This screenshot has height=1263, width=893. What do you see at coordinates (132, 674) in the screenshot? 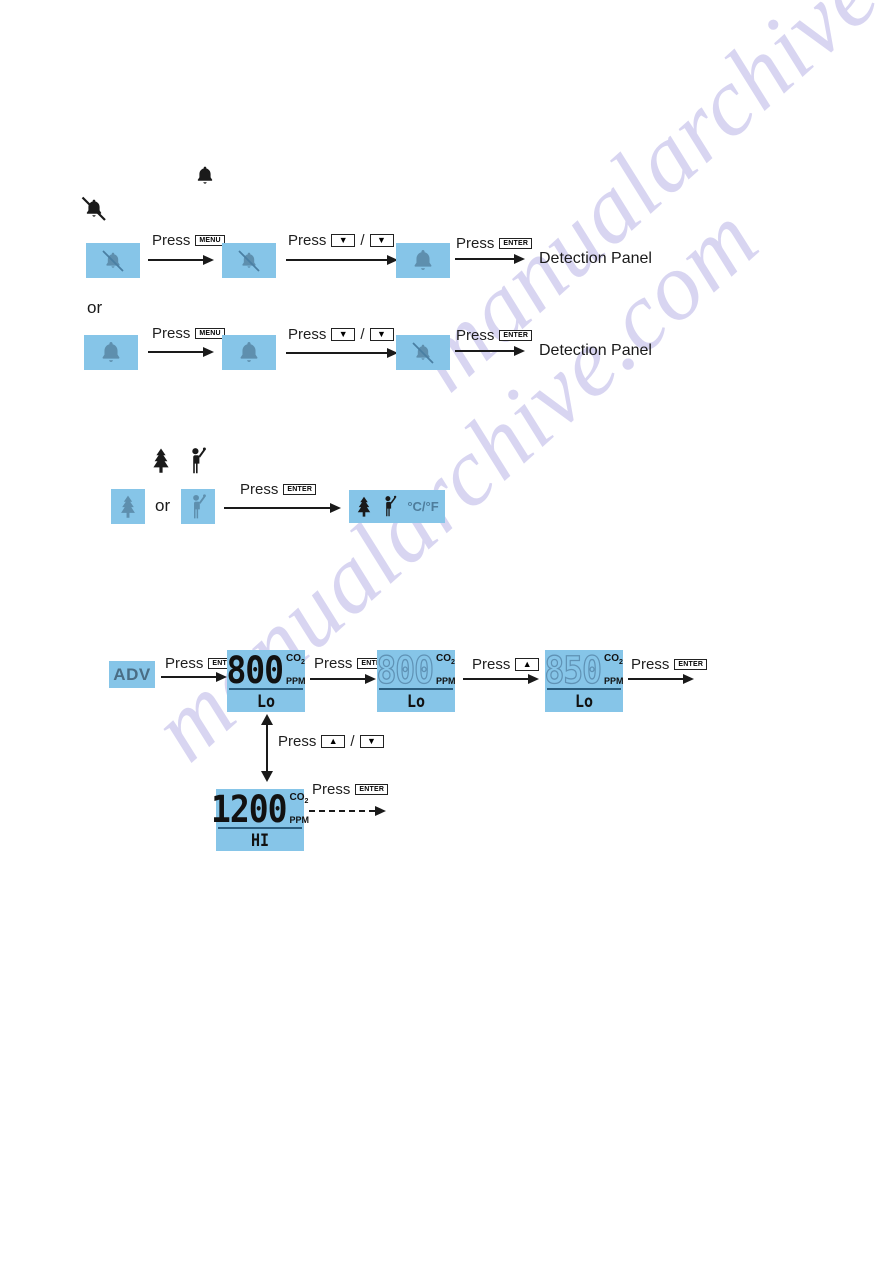
I see `adv-badge: ADV` at bounding box center [132, 674].